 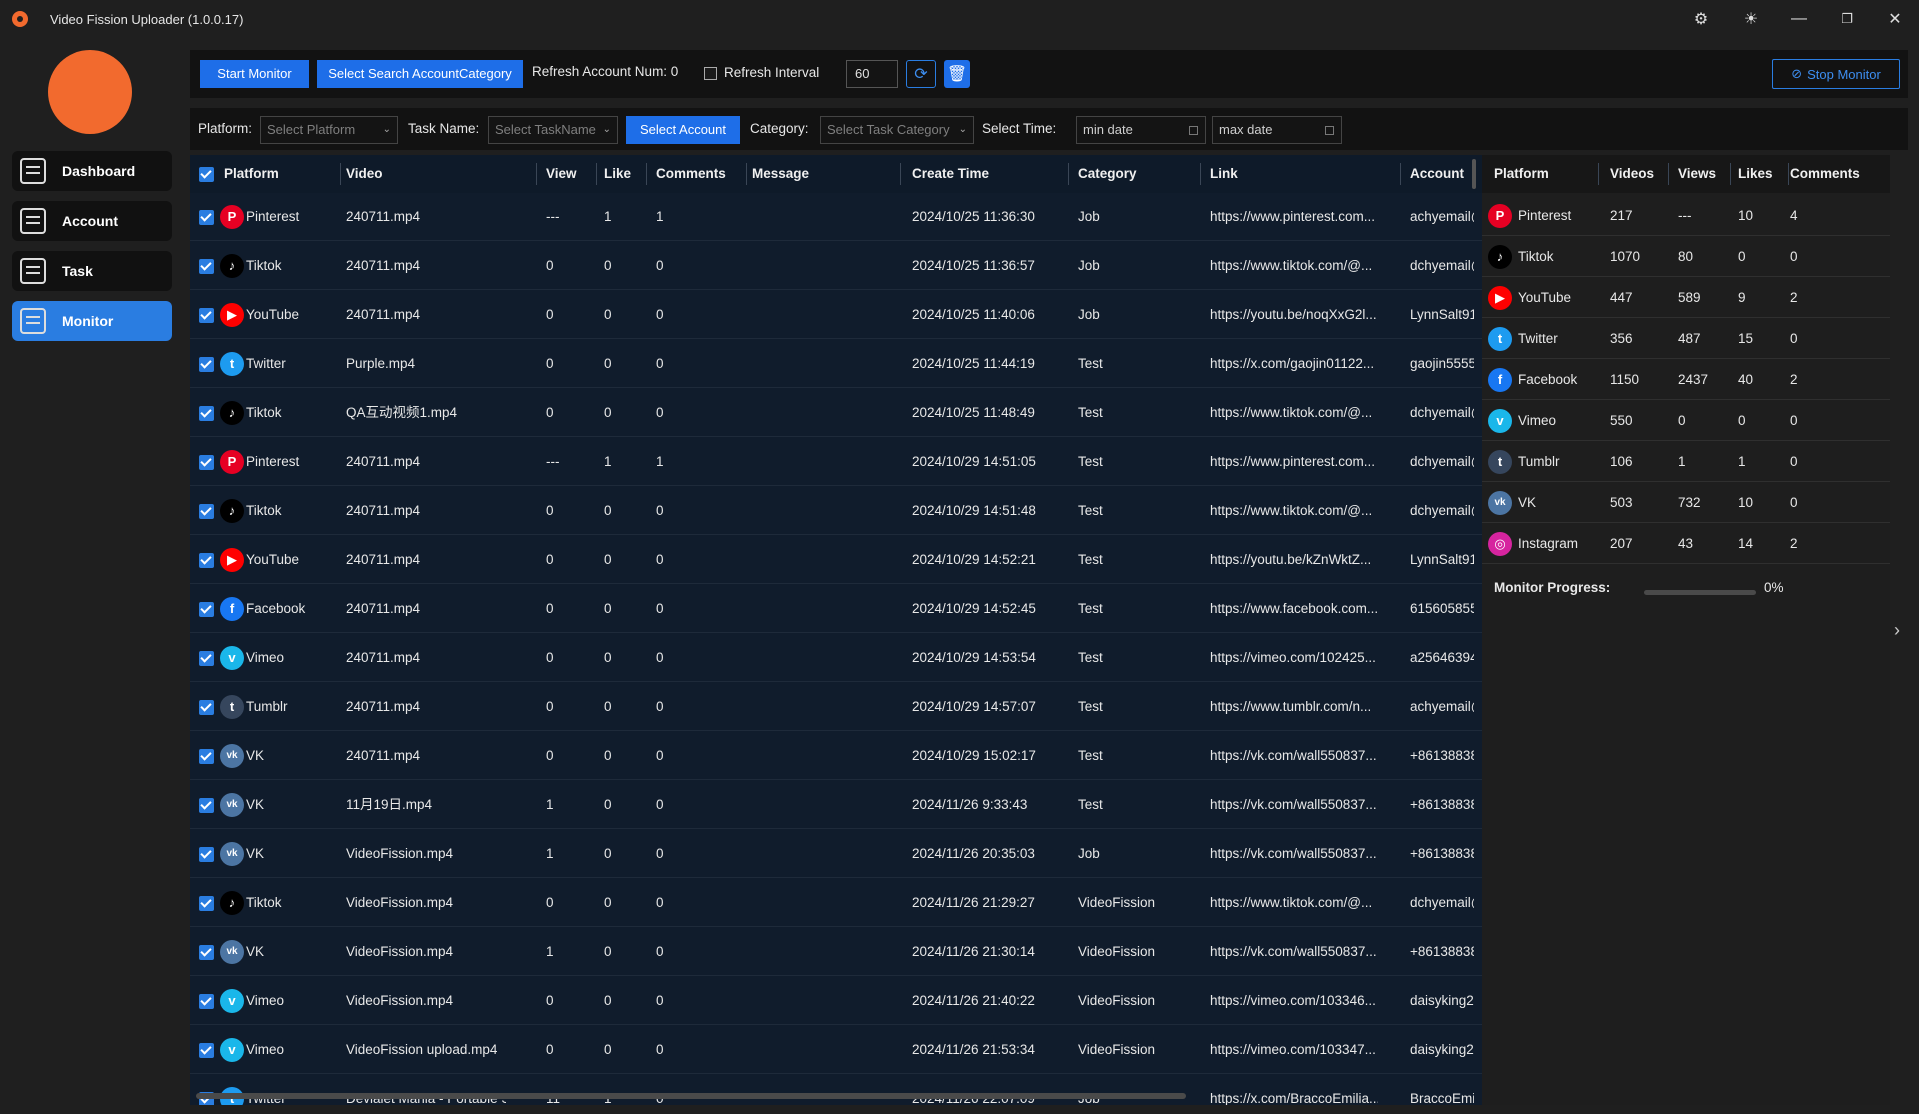 What do you see at coordinates (251, 174) in the screenshot?
I see `column-header-platform: Platform` at bounding box center [251, 174].